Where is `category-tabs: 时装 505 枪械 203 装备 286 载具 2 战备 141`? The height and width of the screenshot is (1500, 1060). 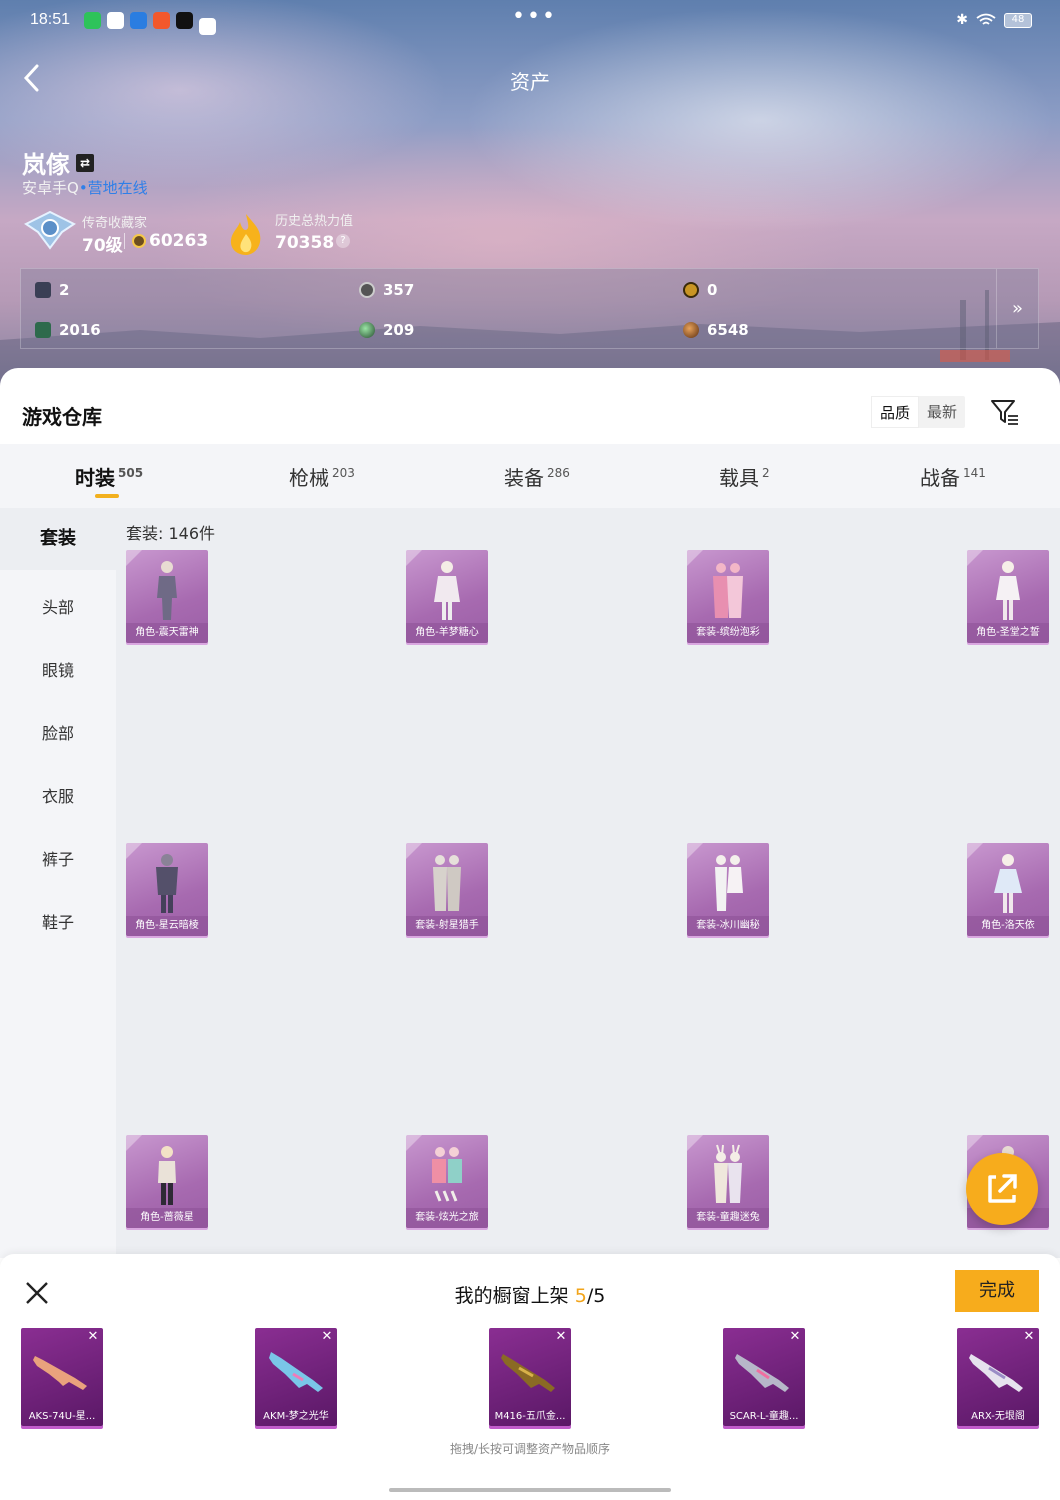
category-tabs: 时装 505 枪械 203 装备 286 载具 2 战备 141 is located at coordinates (530, 476).